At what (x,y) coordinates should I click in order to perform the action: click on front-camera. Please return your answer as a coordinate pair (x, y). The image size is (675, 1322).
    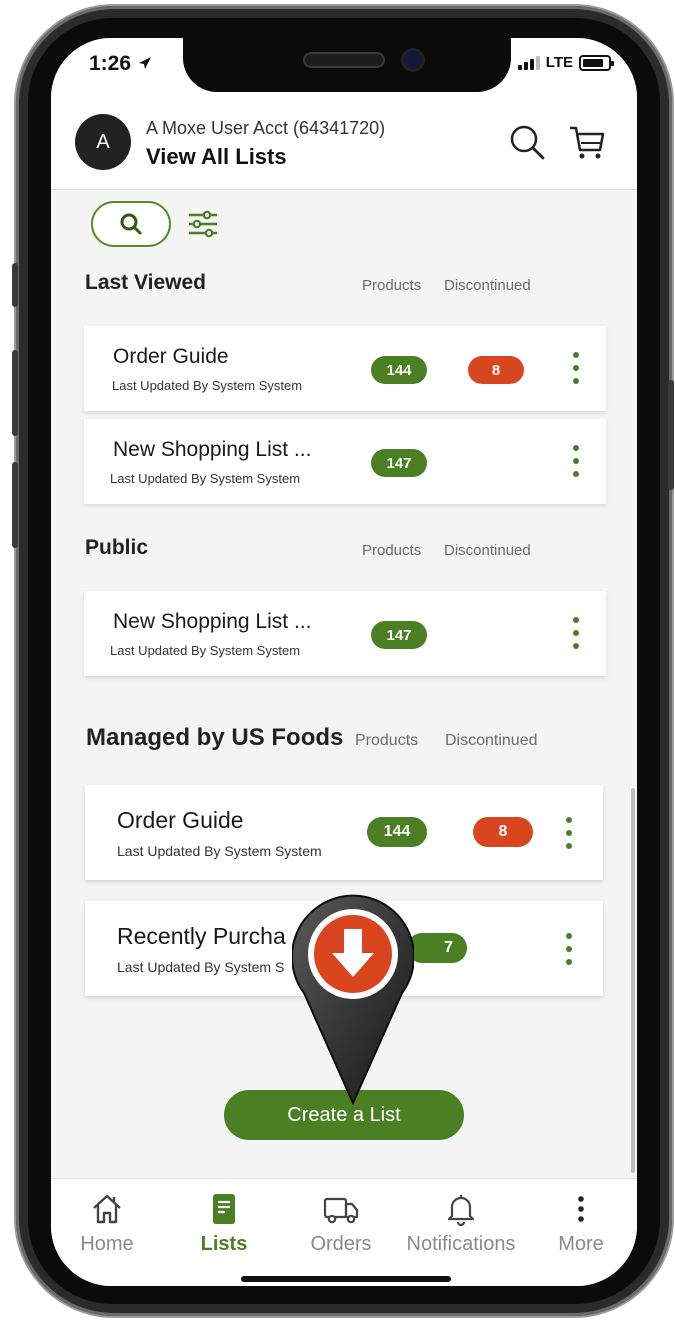
    Looking at the image, I should click on (413, 60).